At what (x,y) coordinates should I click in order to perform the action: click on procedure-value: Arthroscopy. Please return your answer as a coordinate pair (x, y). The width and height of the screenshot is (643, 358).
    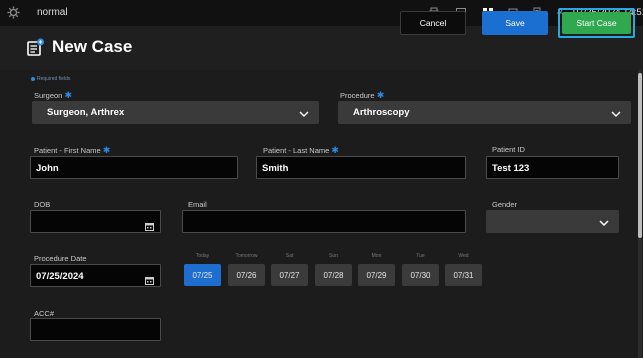
    Looking at the image, I should click on (381, 112).